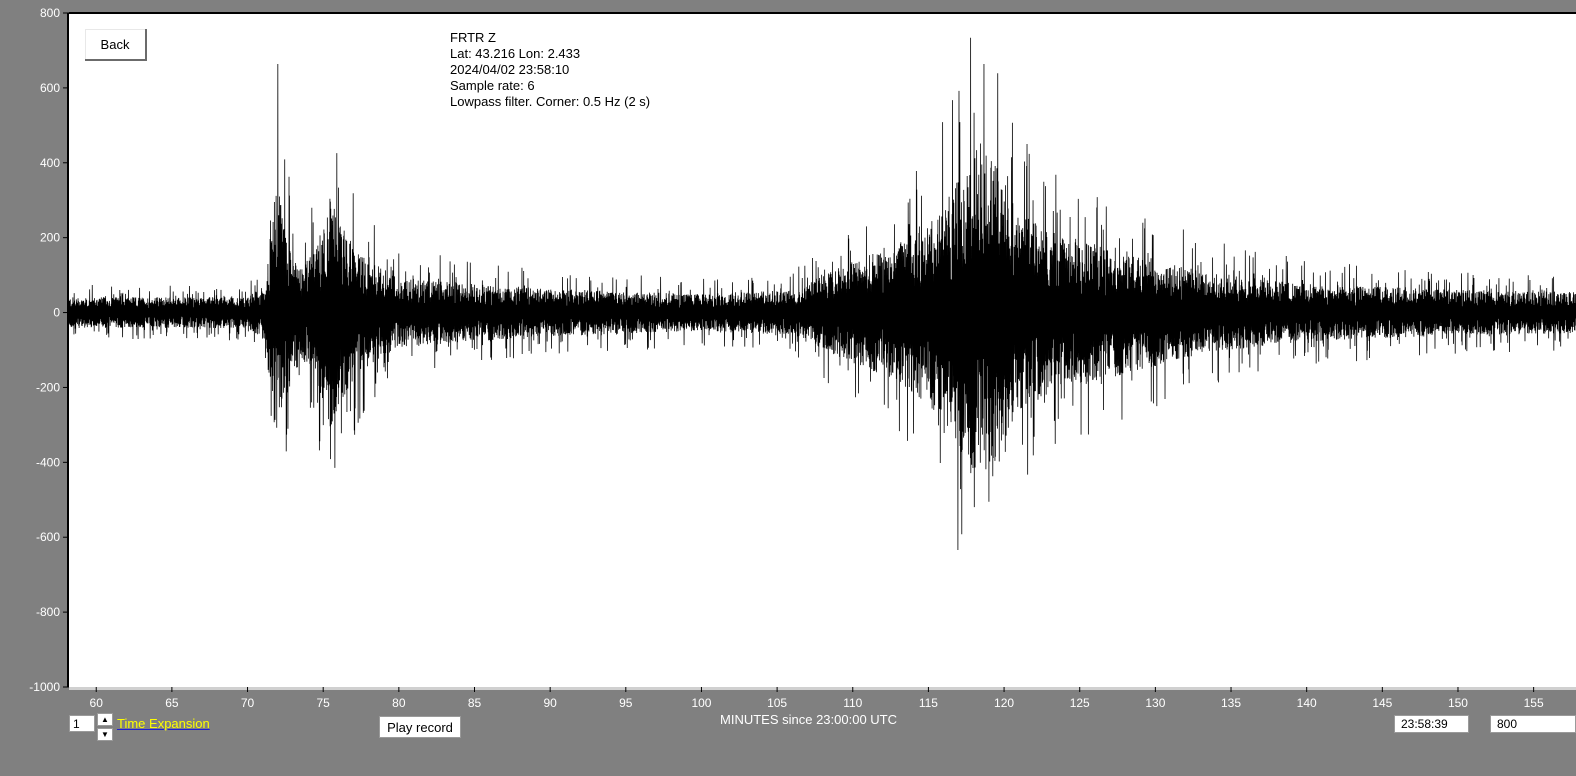 The height and width of the screenshot is (776, 1576). I want to click on y-tick-label: -200, so click(48, 387).